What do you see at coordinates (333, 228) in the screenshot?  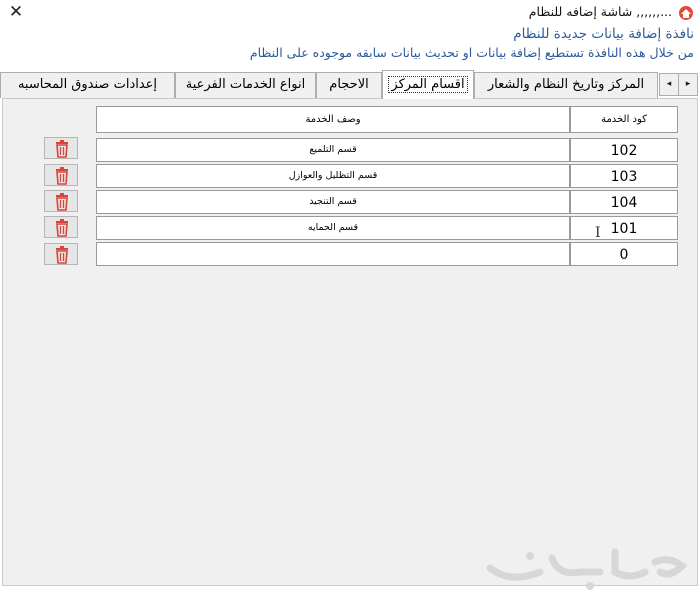 I see `row-description-cell: قسم الحمايه` at bounding box center [333, 228].